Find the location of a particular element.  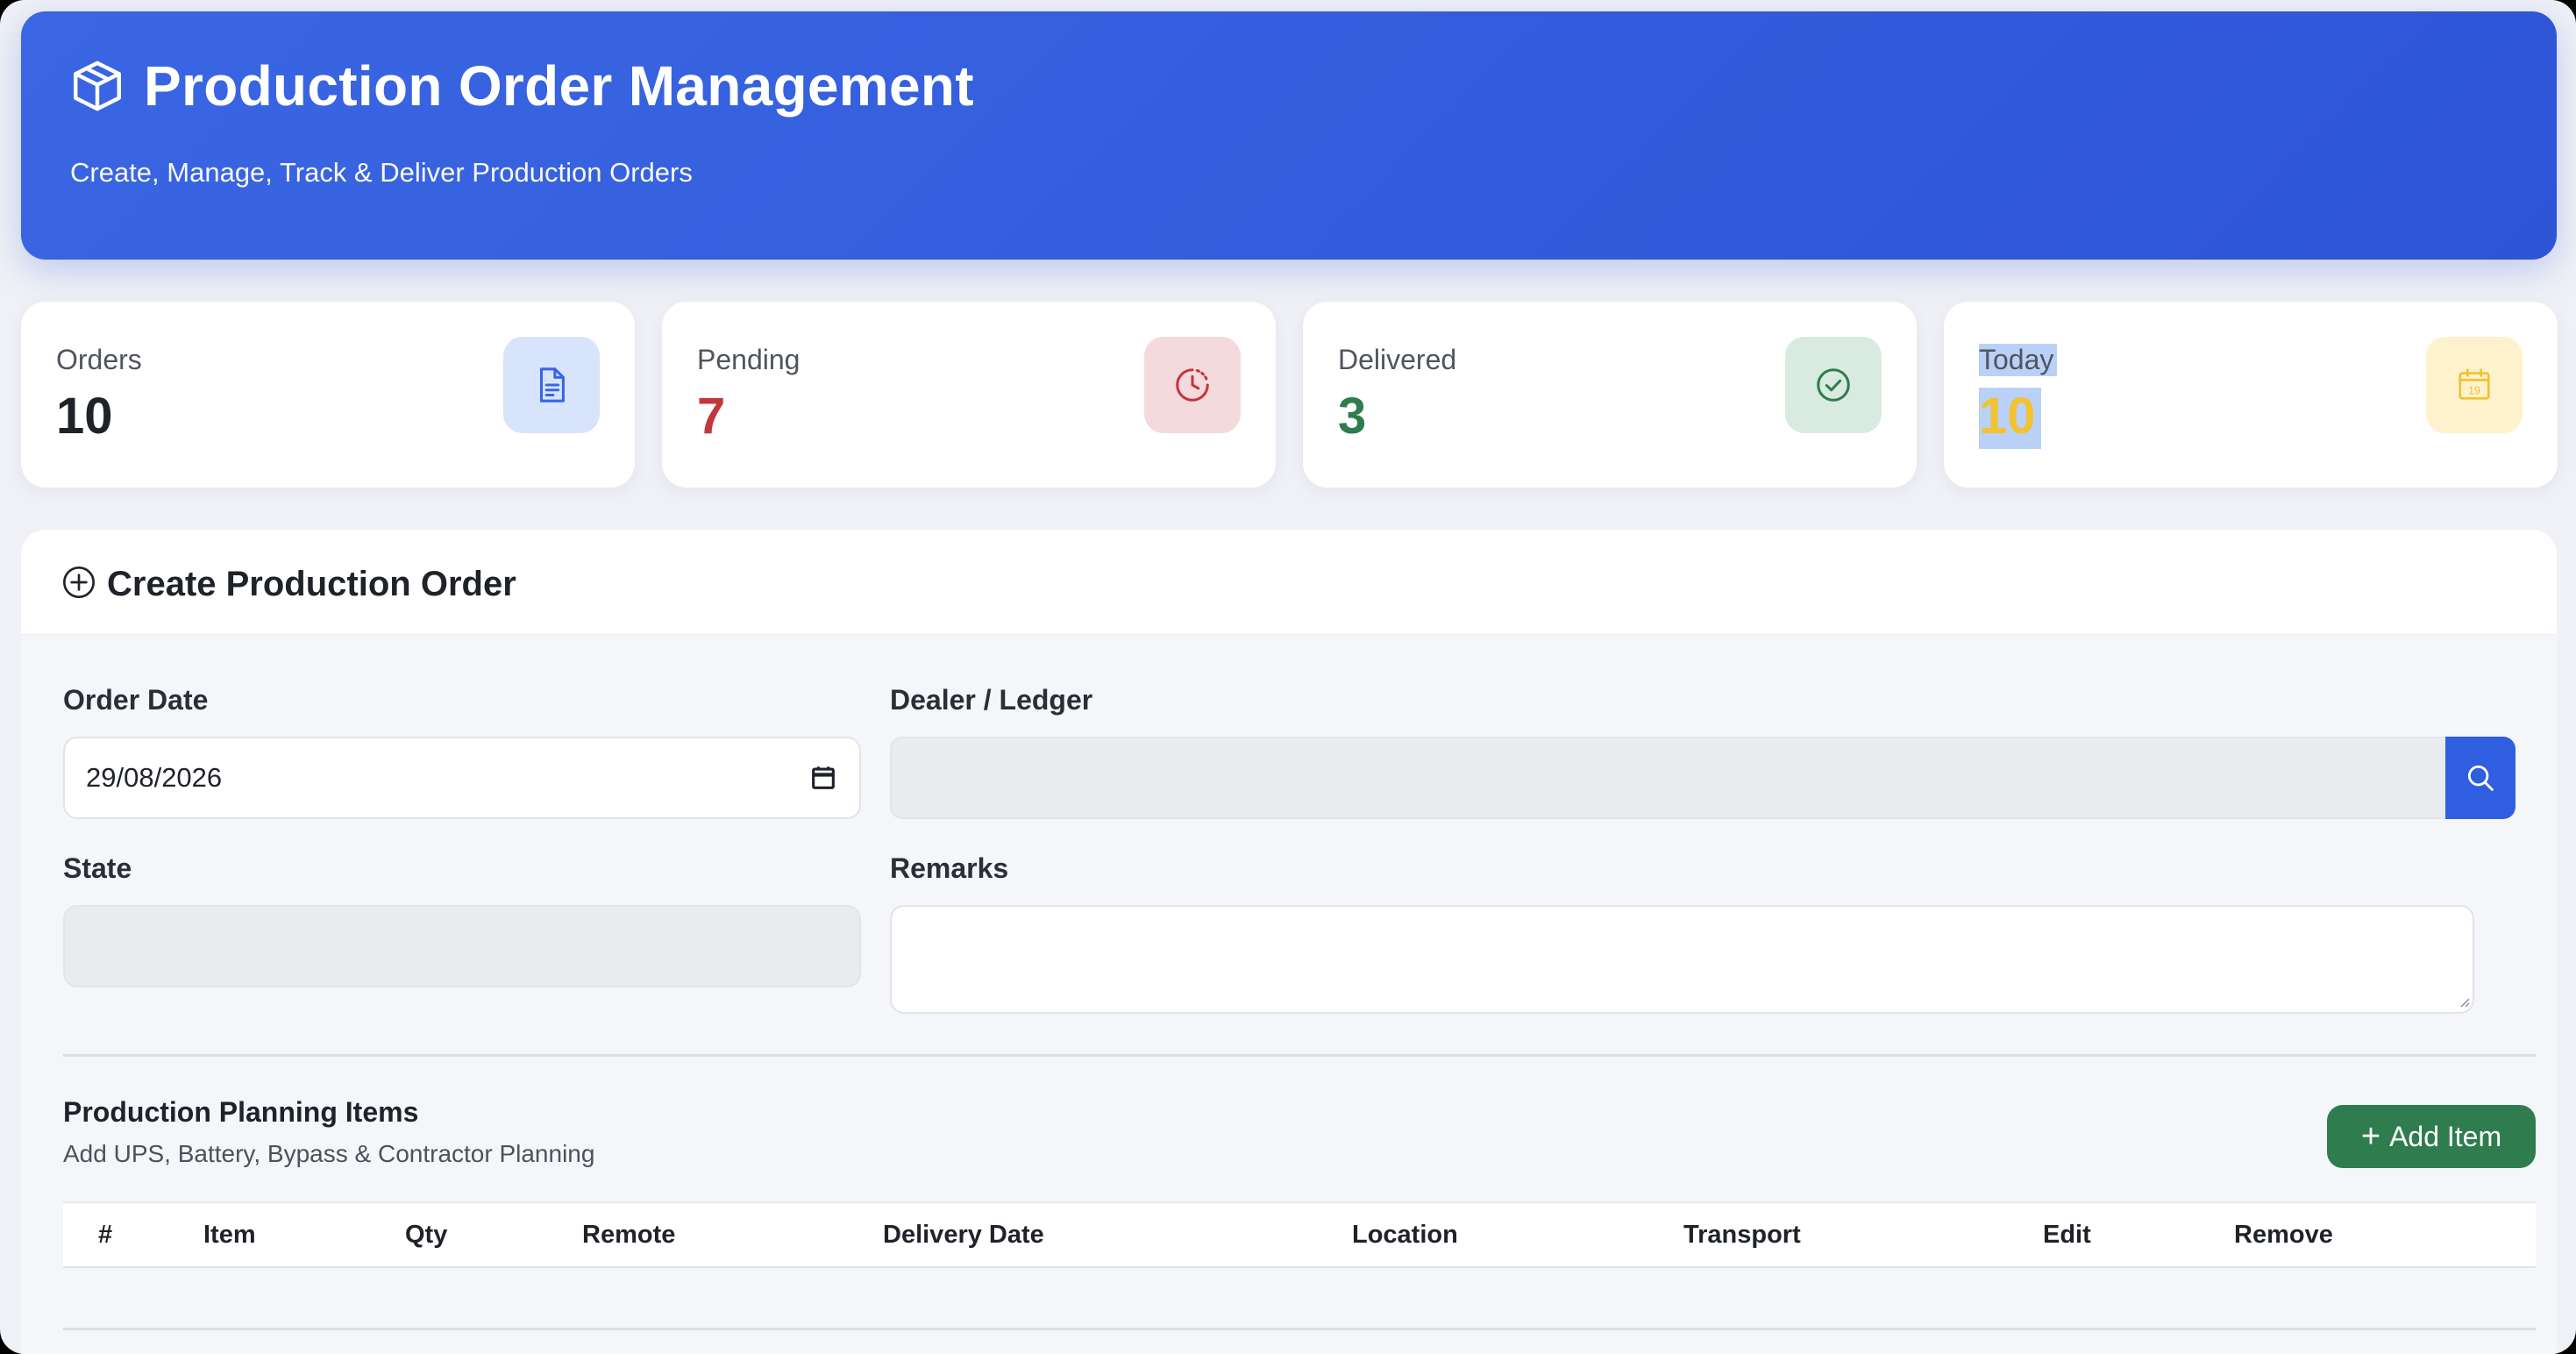

col-header-transport: Transport is located at coordinates (1742, 1235).